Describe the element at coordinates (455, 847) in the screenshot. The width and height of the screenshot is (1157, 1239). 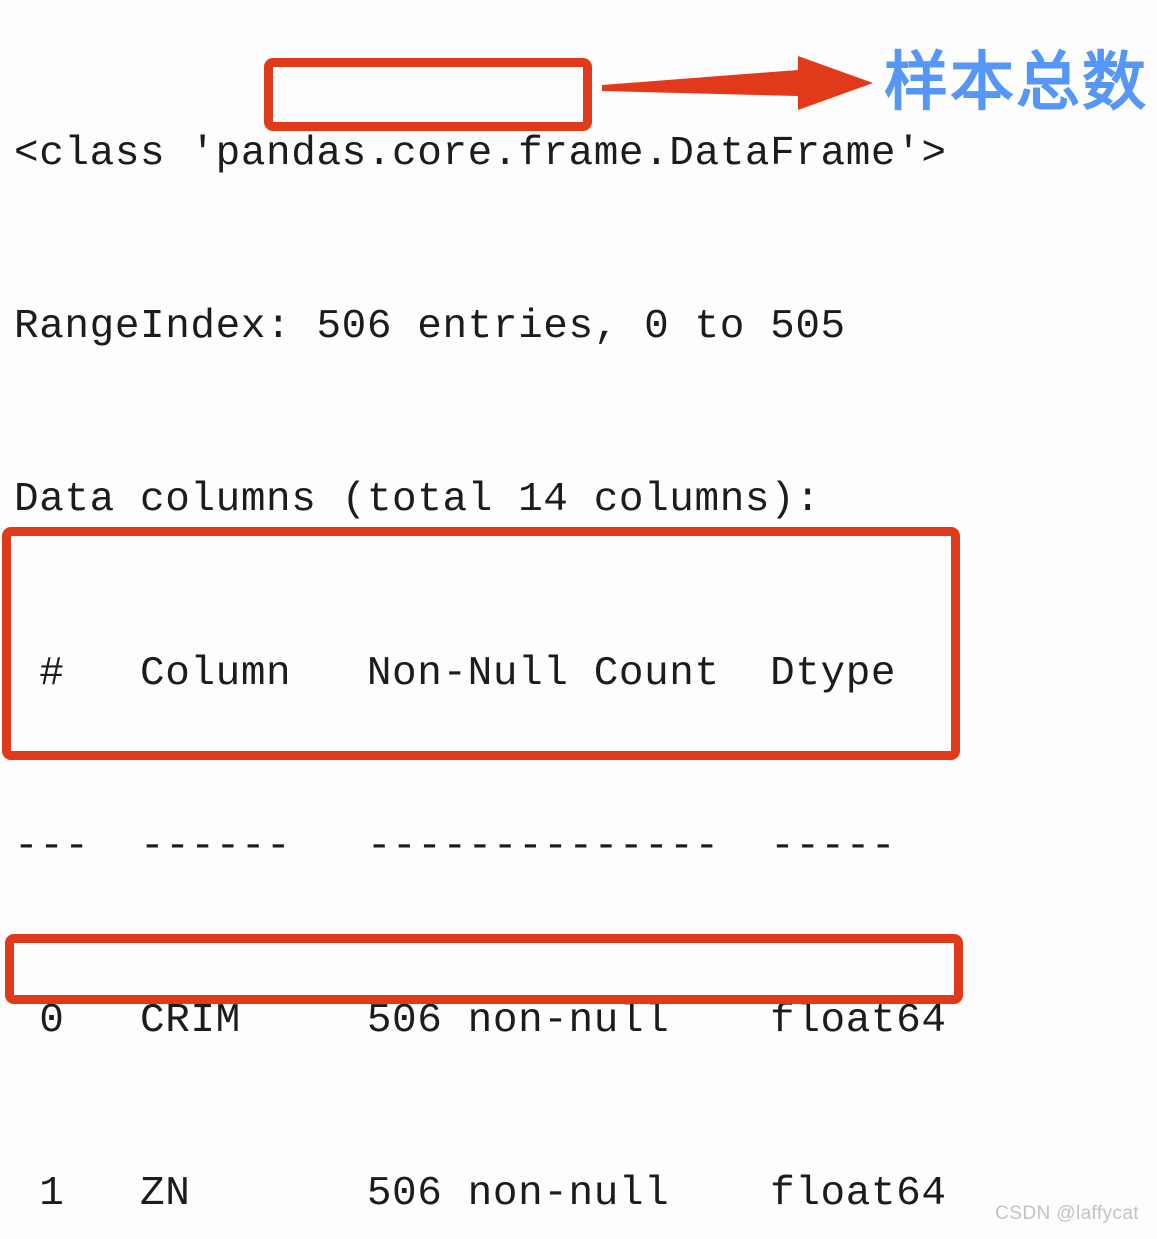
I see `table-header-rule: --- ------ -------------- -----` at that location.